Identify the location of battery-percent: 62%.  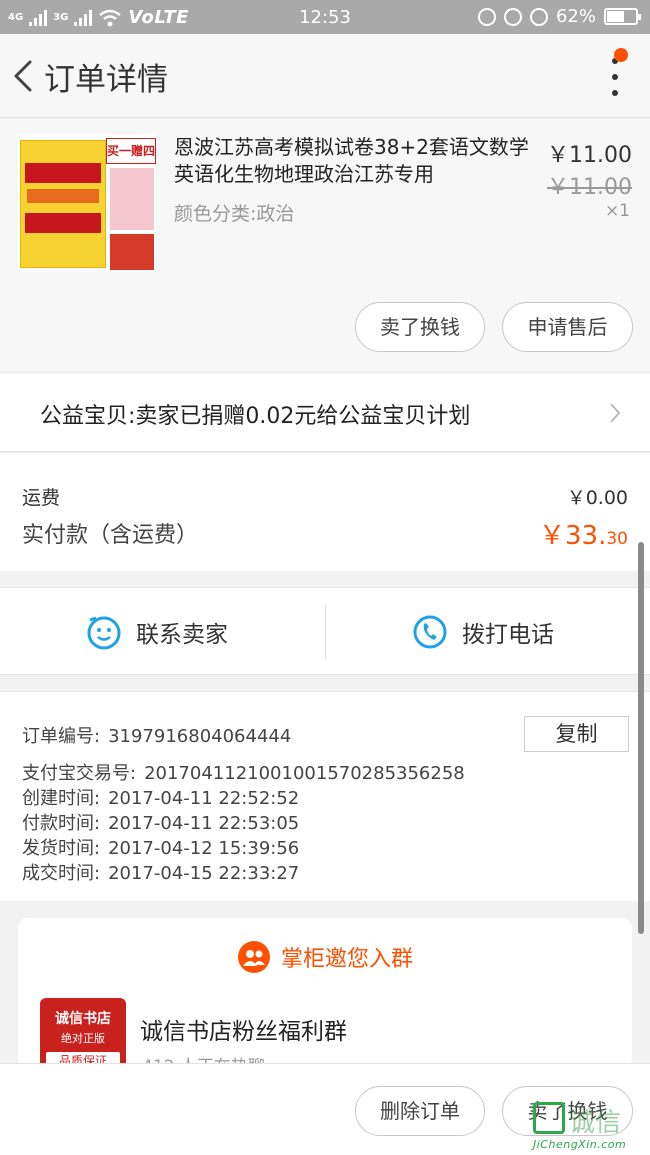
(575, 16).